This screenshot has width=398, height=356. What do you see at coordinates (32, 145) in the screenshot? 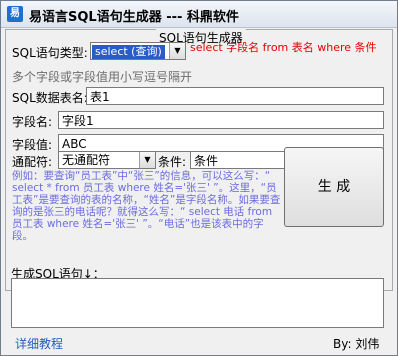
I see `field-value-label: 字段值:` at bounding box center [32, 145].